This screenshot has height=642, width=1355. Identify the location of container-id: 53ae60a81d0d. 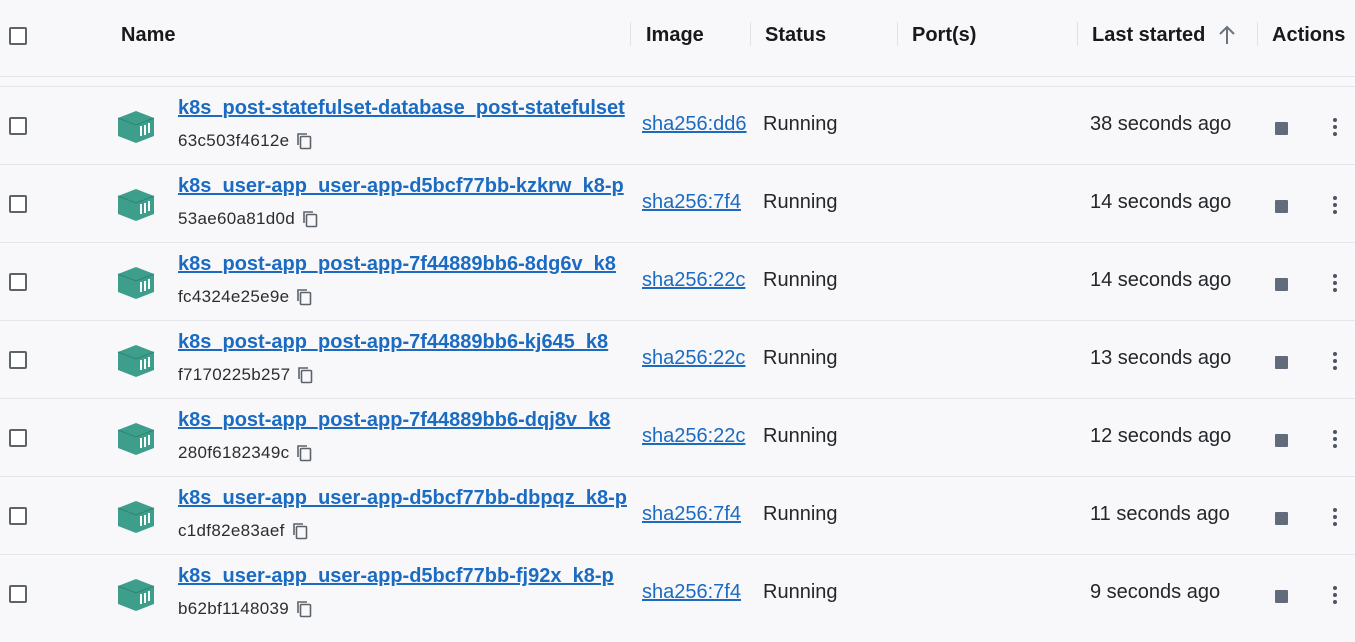
(248, 219).